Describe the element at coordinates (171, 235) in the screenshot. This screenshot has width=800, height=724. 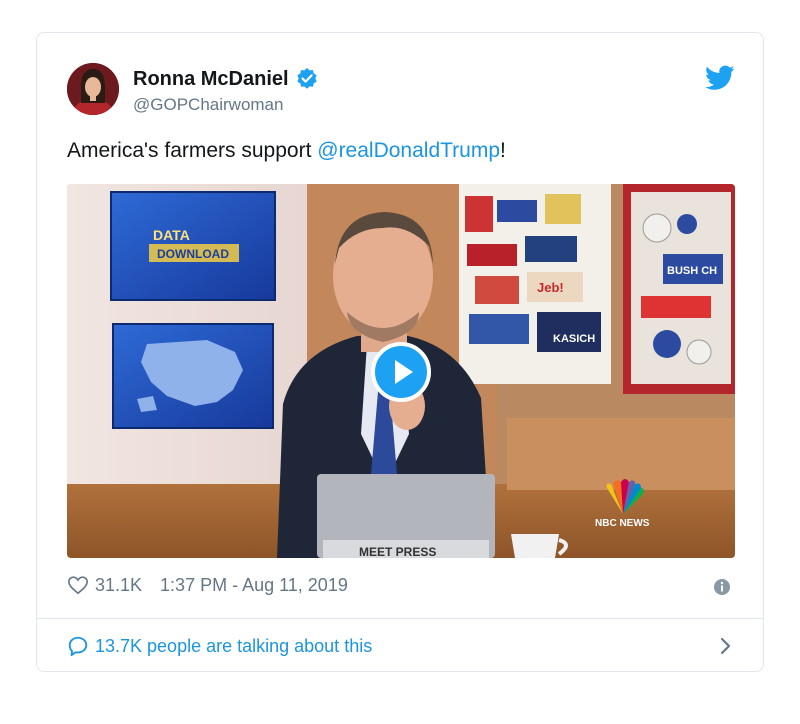
I see `data-label: DATA` at that location.